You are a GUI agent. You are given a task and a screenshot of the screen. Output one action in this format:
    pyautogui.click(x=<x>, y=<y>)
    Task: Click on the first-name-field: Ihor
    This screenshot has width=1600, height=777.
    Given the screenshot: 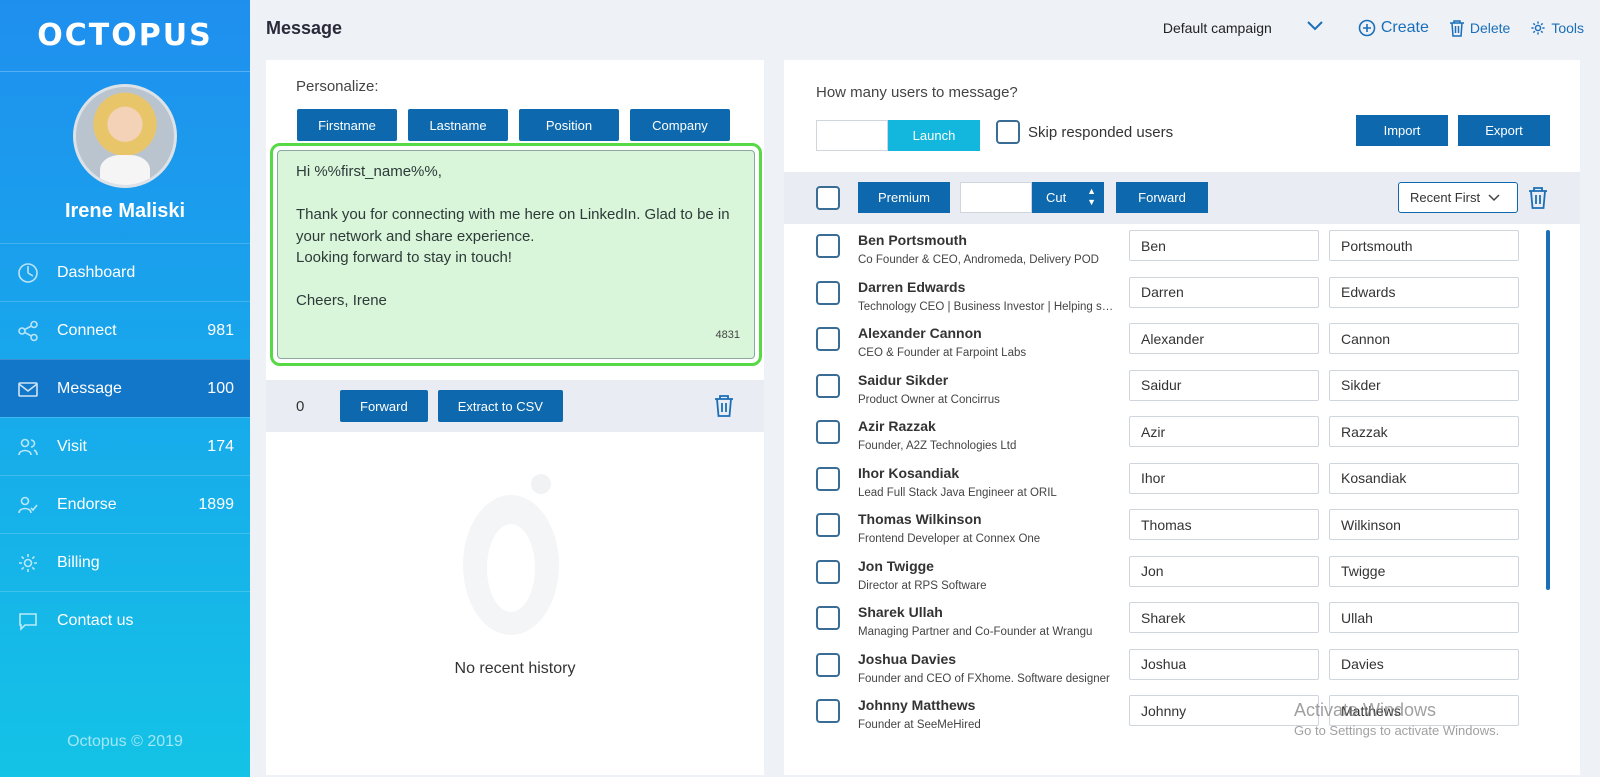 What is the action you would take?
    pyautogui.click(x=1224, y=478)
    